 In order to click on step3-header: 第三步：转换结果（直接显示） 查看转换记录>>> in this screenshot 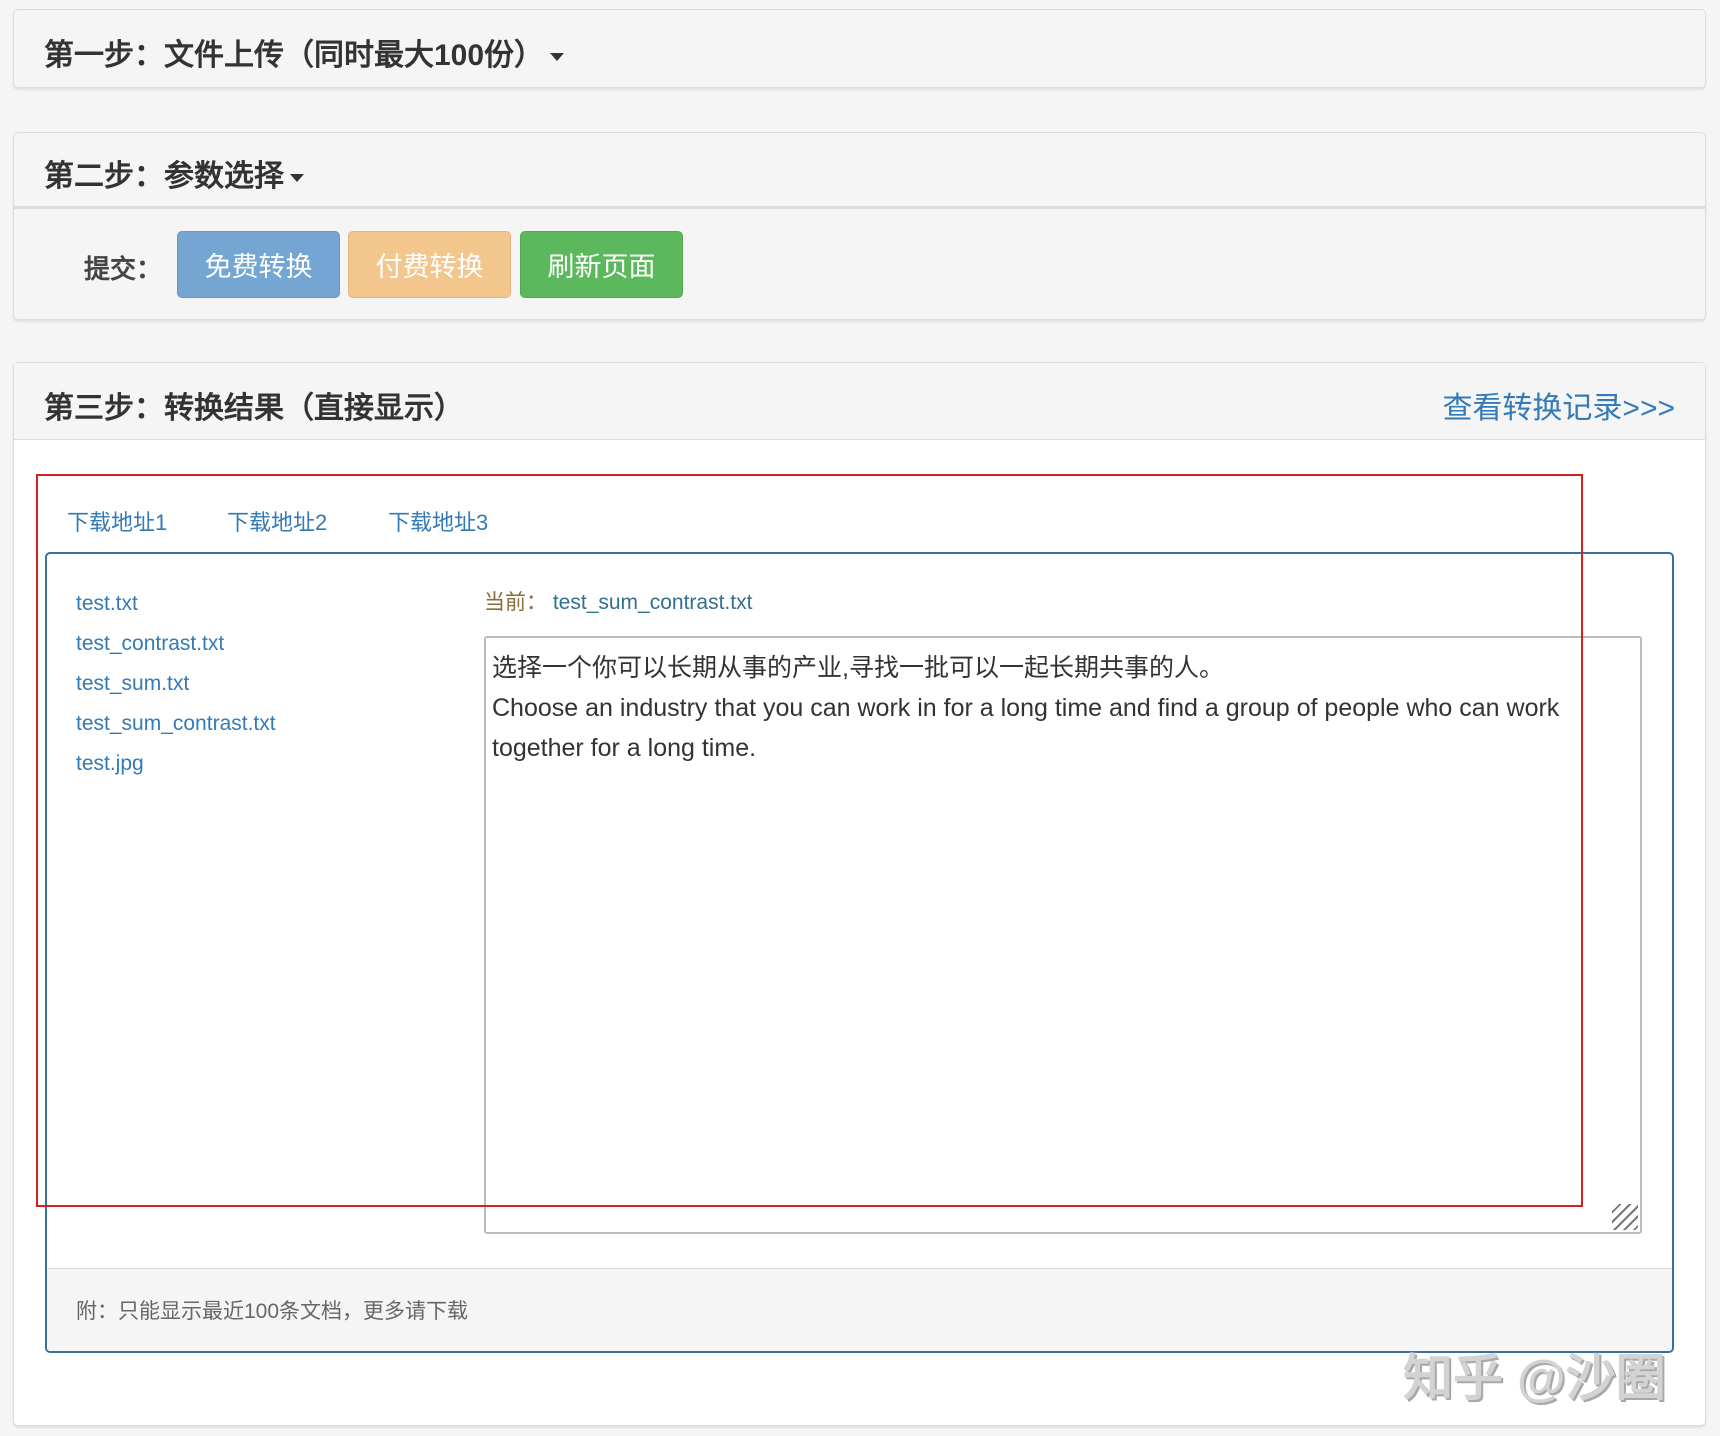, I will do `click(859, 401)`.